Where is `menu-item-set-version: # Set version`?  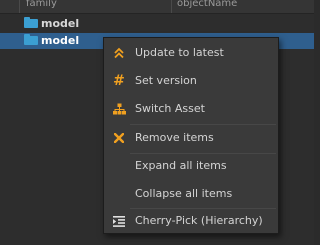 menu-item-set-version: # Set version is located at coordinates (191, 82).